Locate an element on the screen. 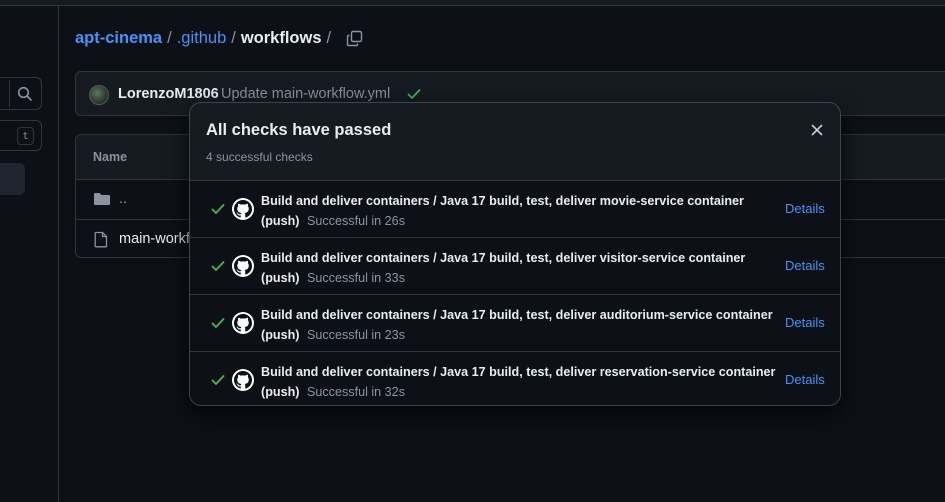  top-header-edge is located at coordinates (472, 3).